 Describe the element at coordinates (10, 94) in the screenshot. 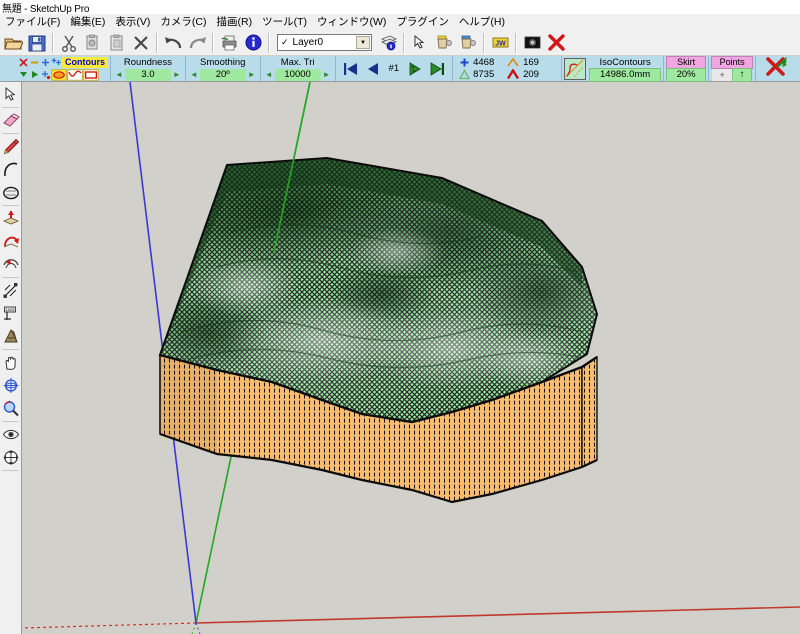

I see `tool-select` at that location.